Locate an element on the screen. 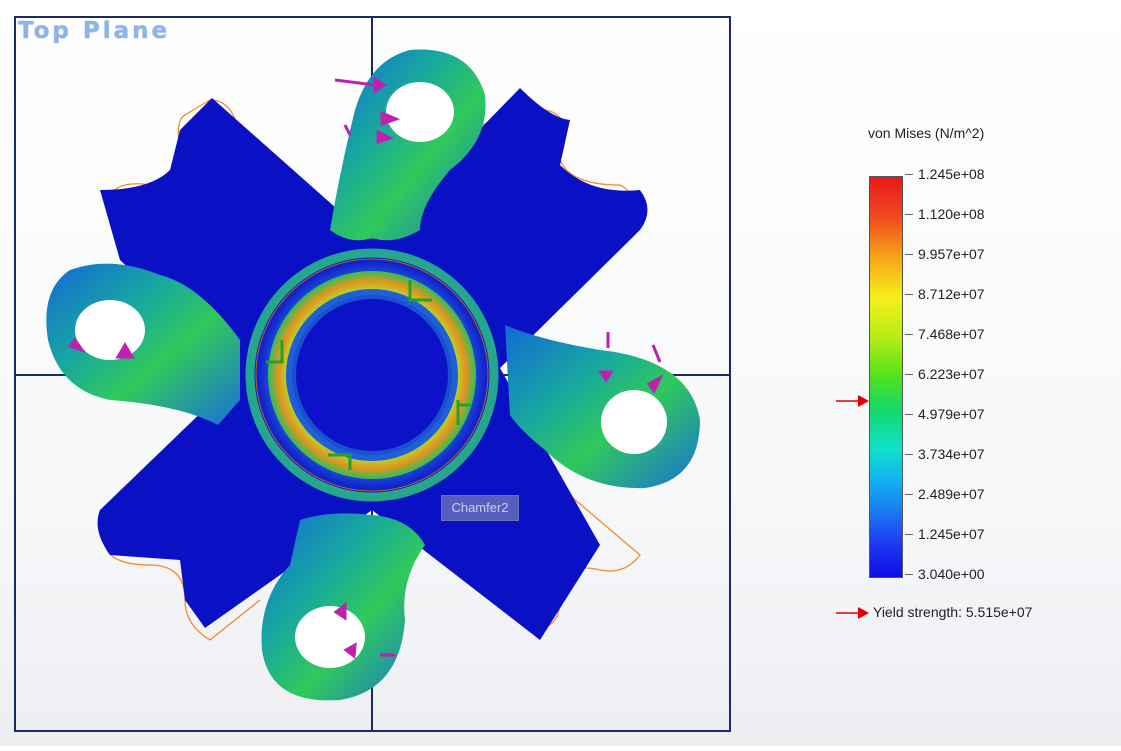 The image size is (1121, 751). legend-tick-label: 1.120e+08 is located at coordinates (951, 214).